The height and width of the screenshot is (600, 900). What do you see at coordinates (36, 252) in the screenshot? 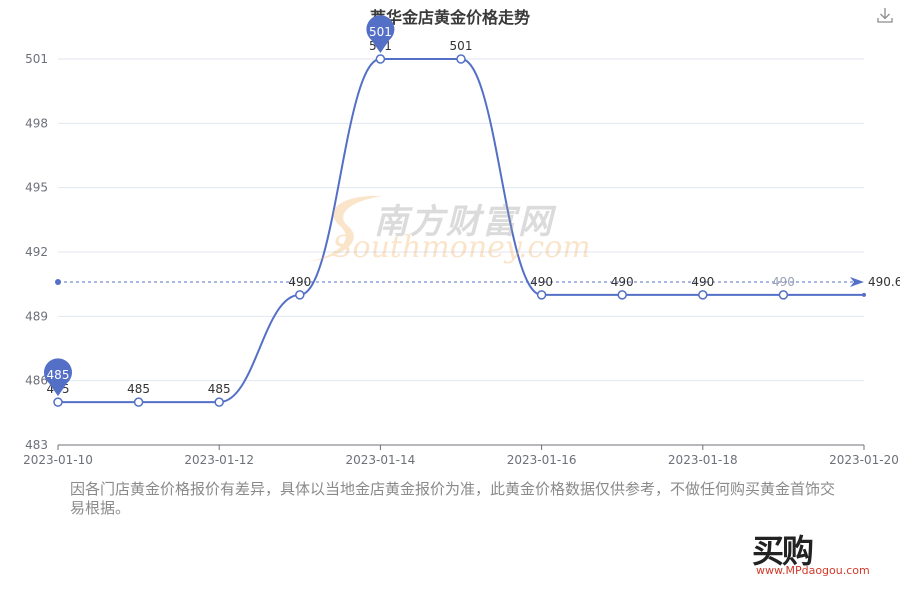
I see `y-tick-label: 492` at bounding box center [36, 252].